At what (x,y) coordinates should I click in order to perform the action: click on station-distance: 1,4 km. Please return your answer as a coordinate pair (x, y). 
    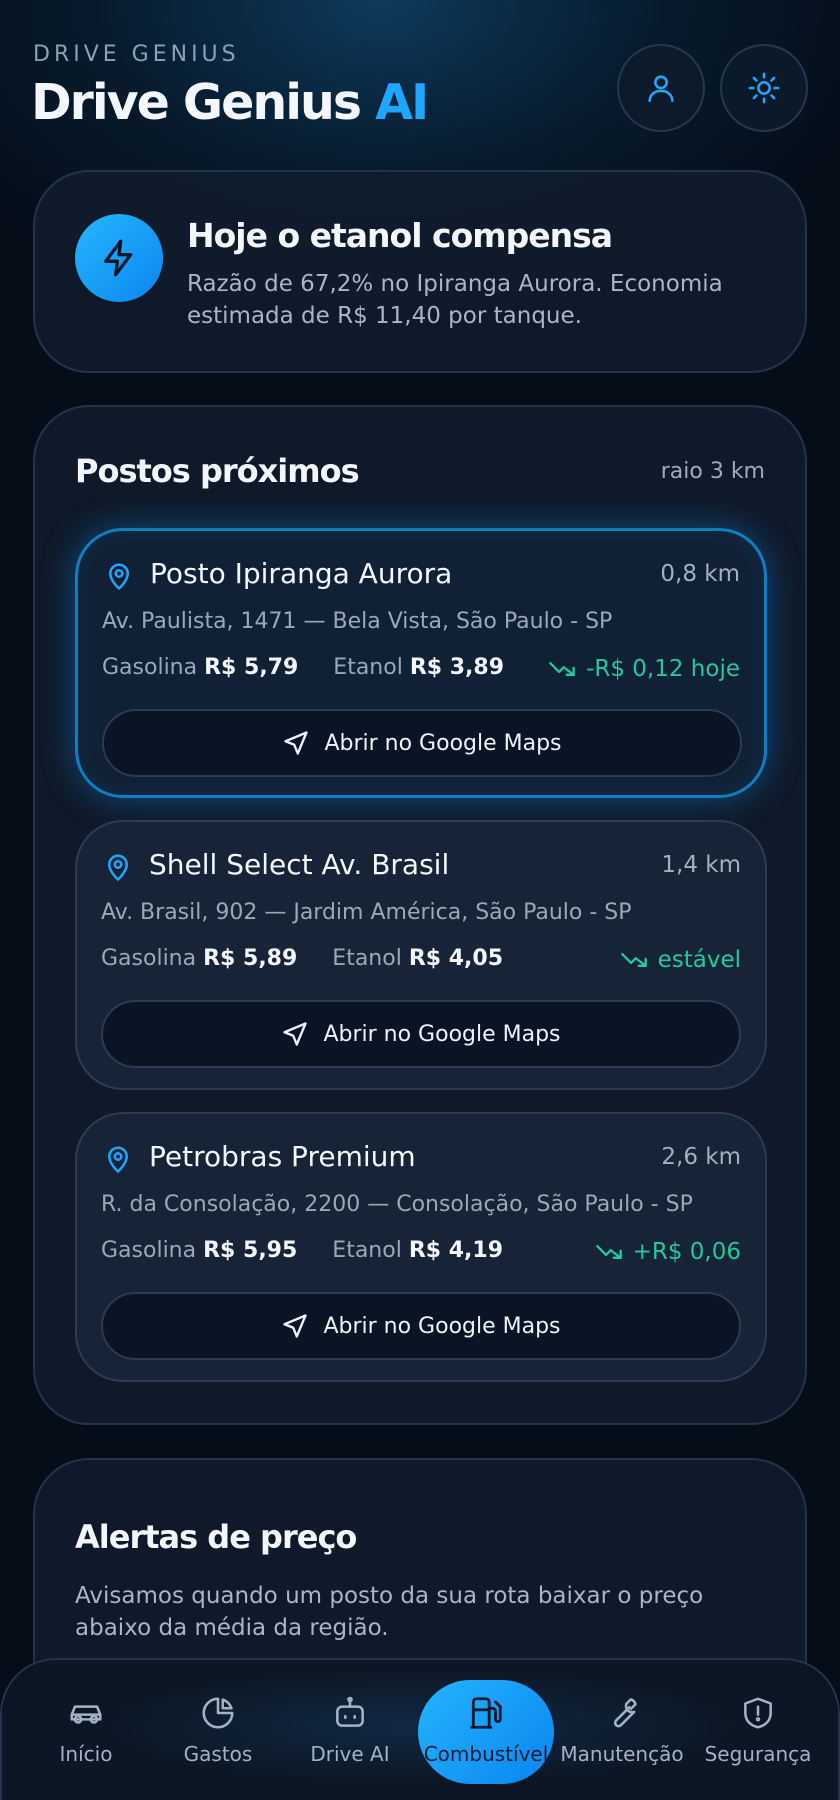
    Looking at the image, I should click on (701, 865).